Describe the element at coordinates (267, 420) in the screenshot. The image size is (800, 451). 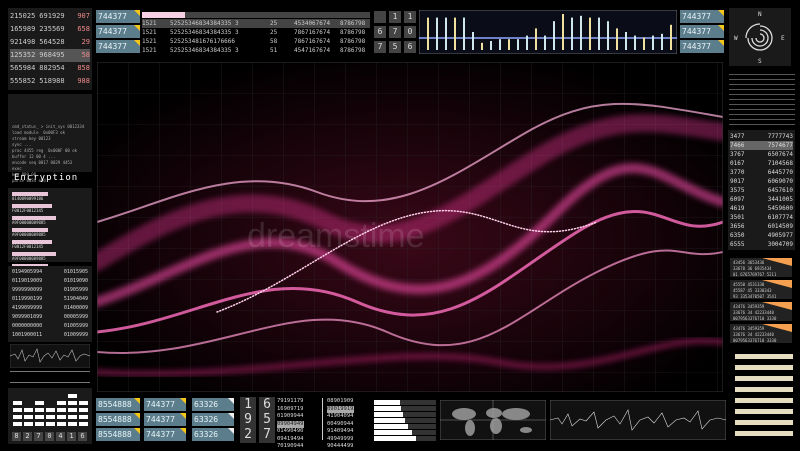
I see `big-digit: 5` at that location.